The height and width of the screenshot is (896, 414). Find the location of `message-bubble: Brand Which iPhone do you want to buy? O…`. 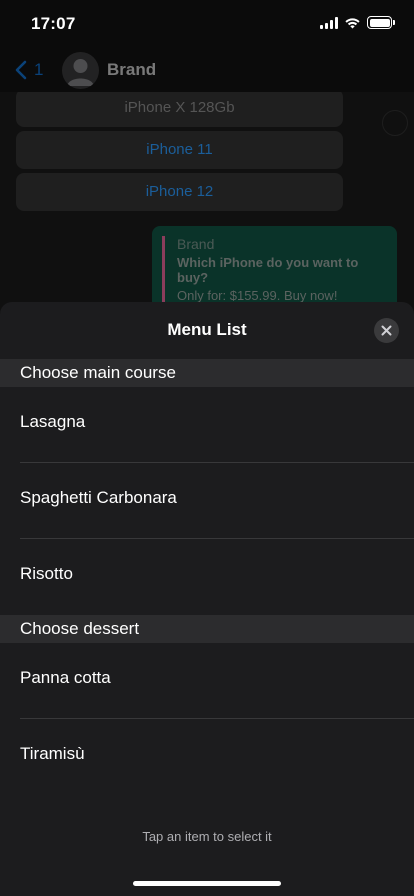

message-bubble: Brand Which iPhone do you want to buy? O… is located at coordinates (274, 269).